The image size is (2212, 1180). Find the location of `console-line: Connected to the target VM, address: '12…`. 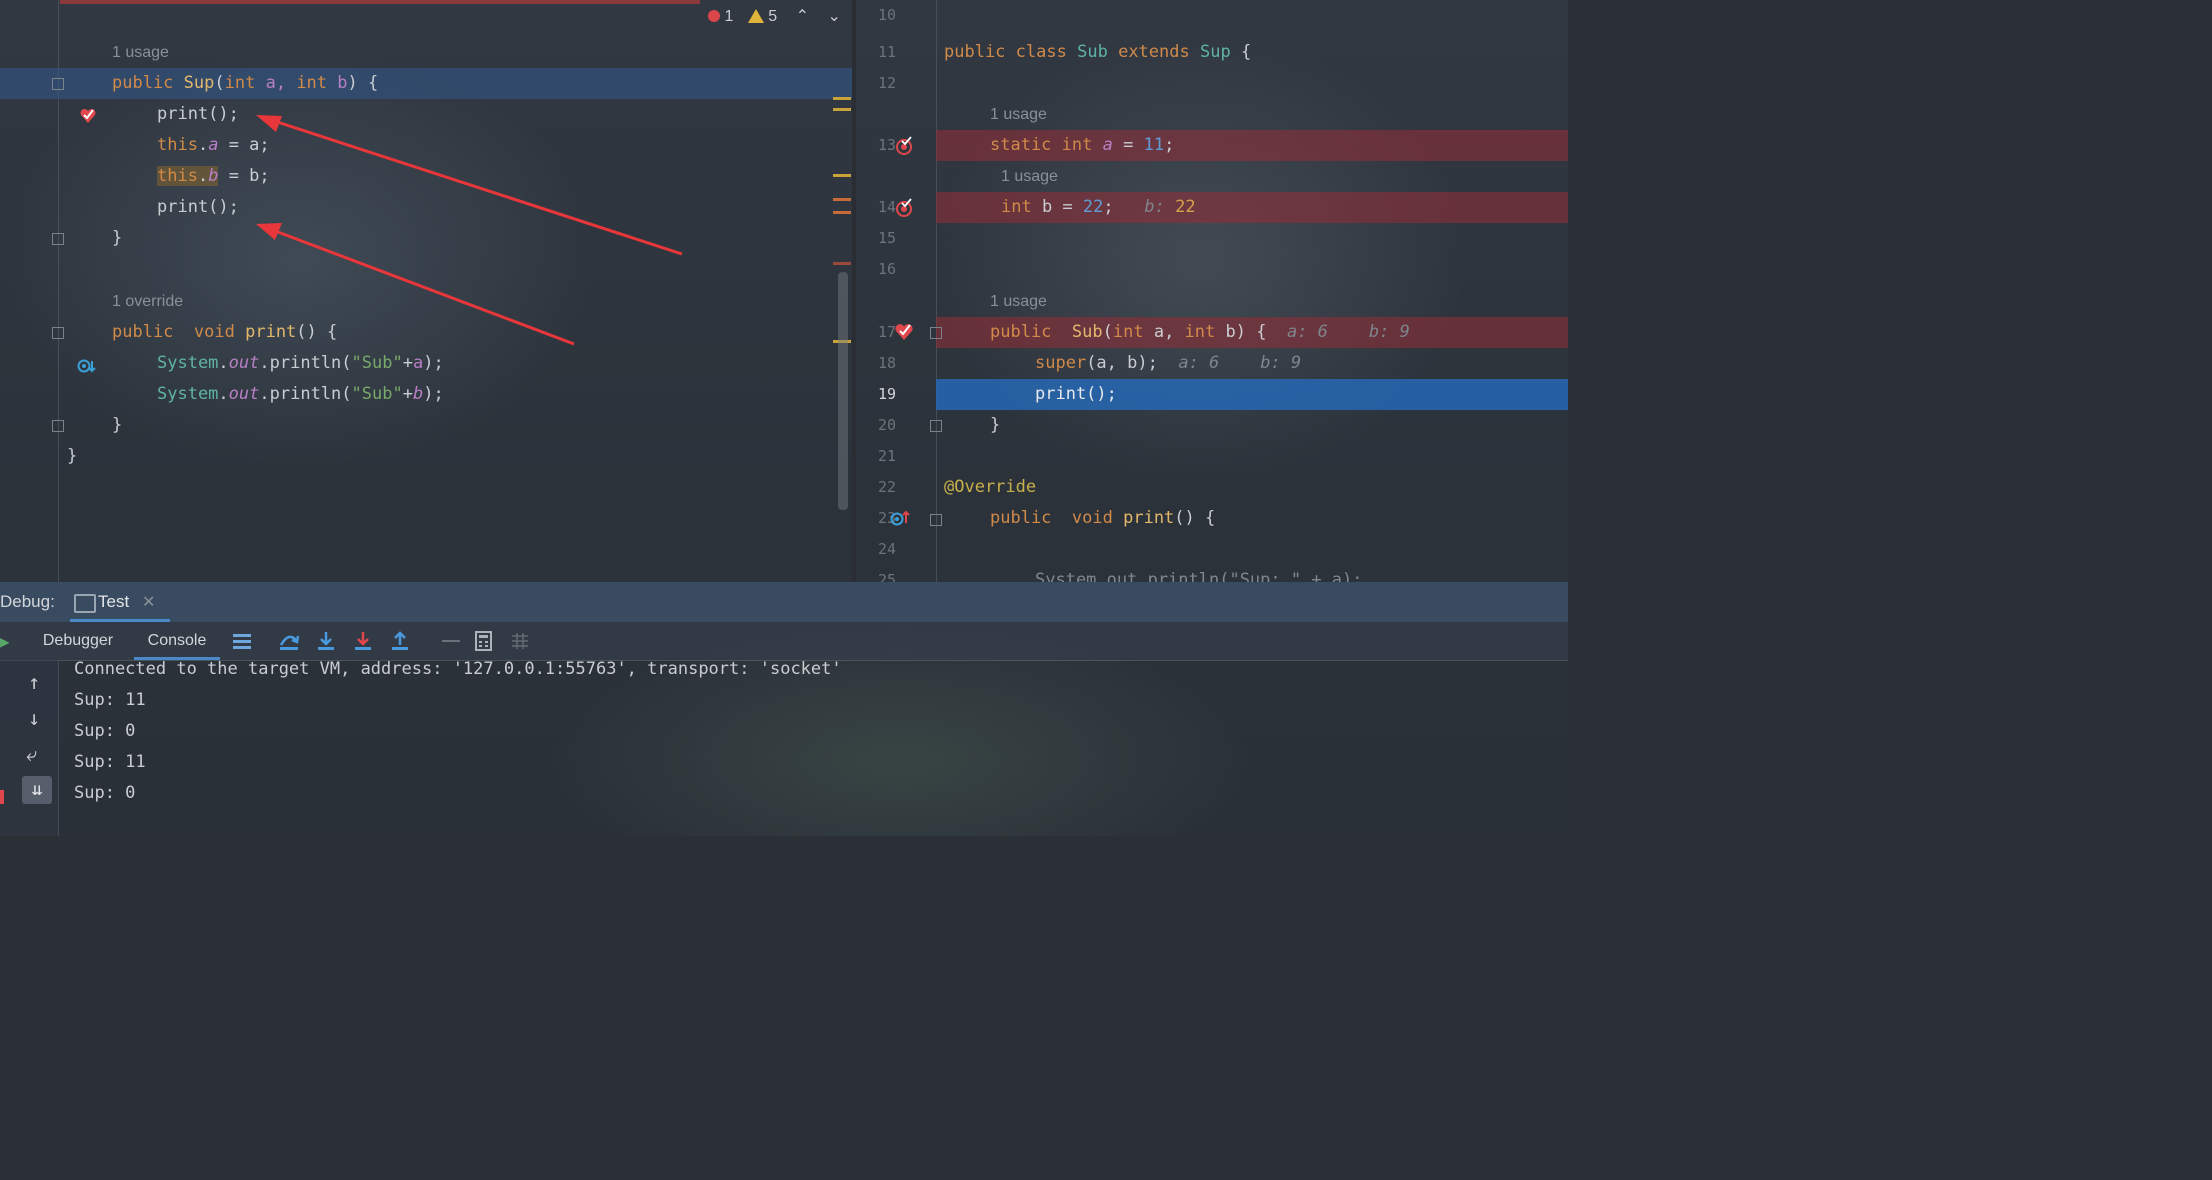

console-line: Connected to the target VM, address: '12… is located at coordinates (458, 669).